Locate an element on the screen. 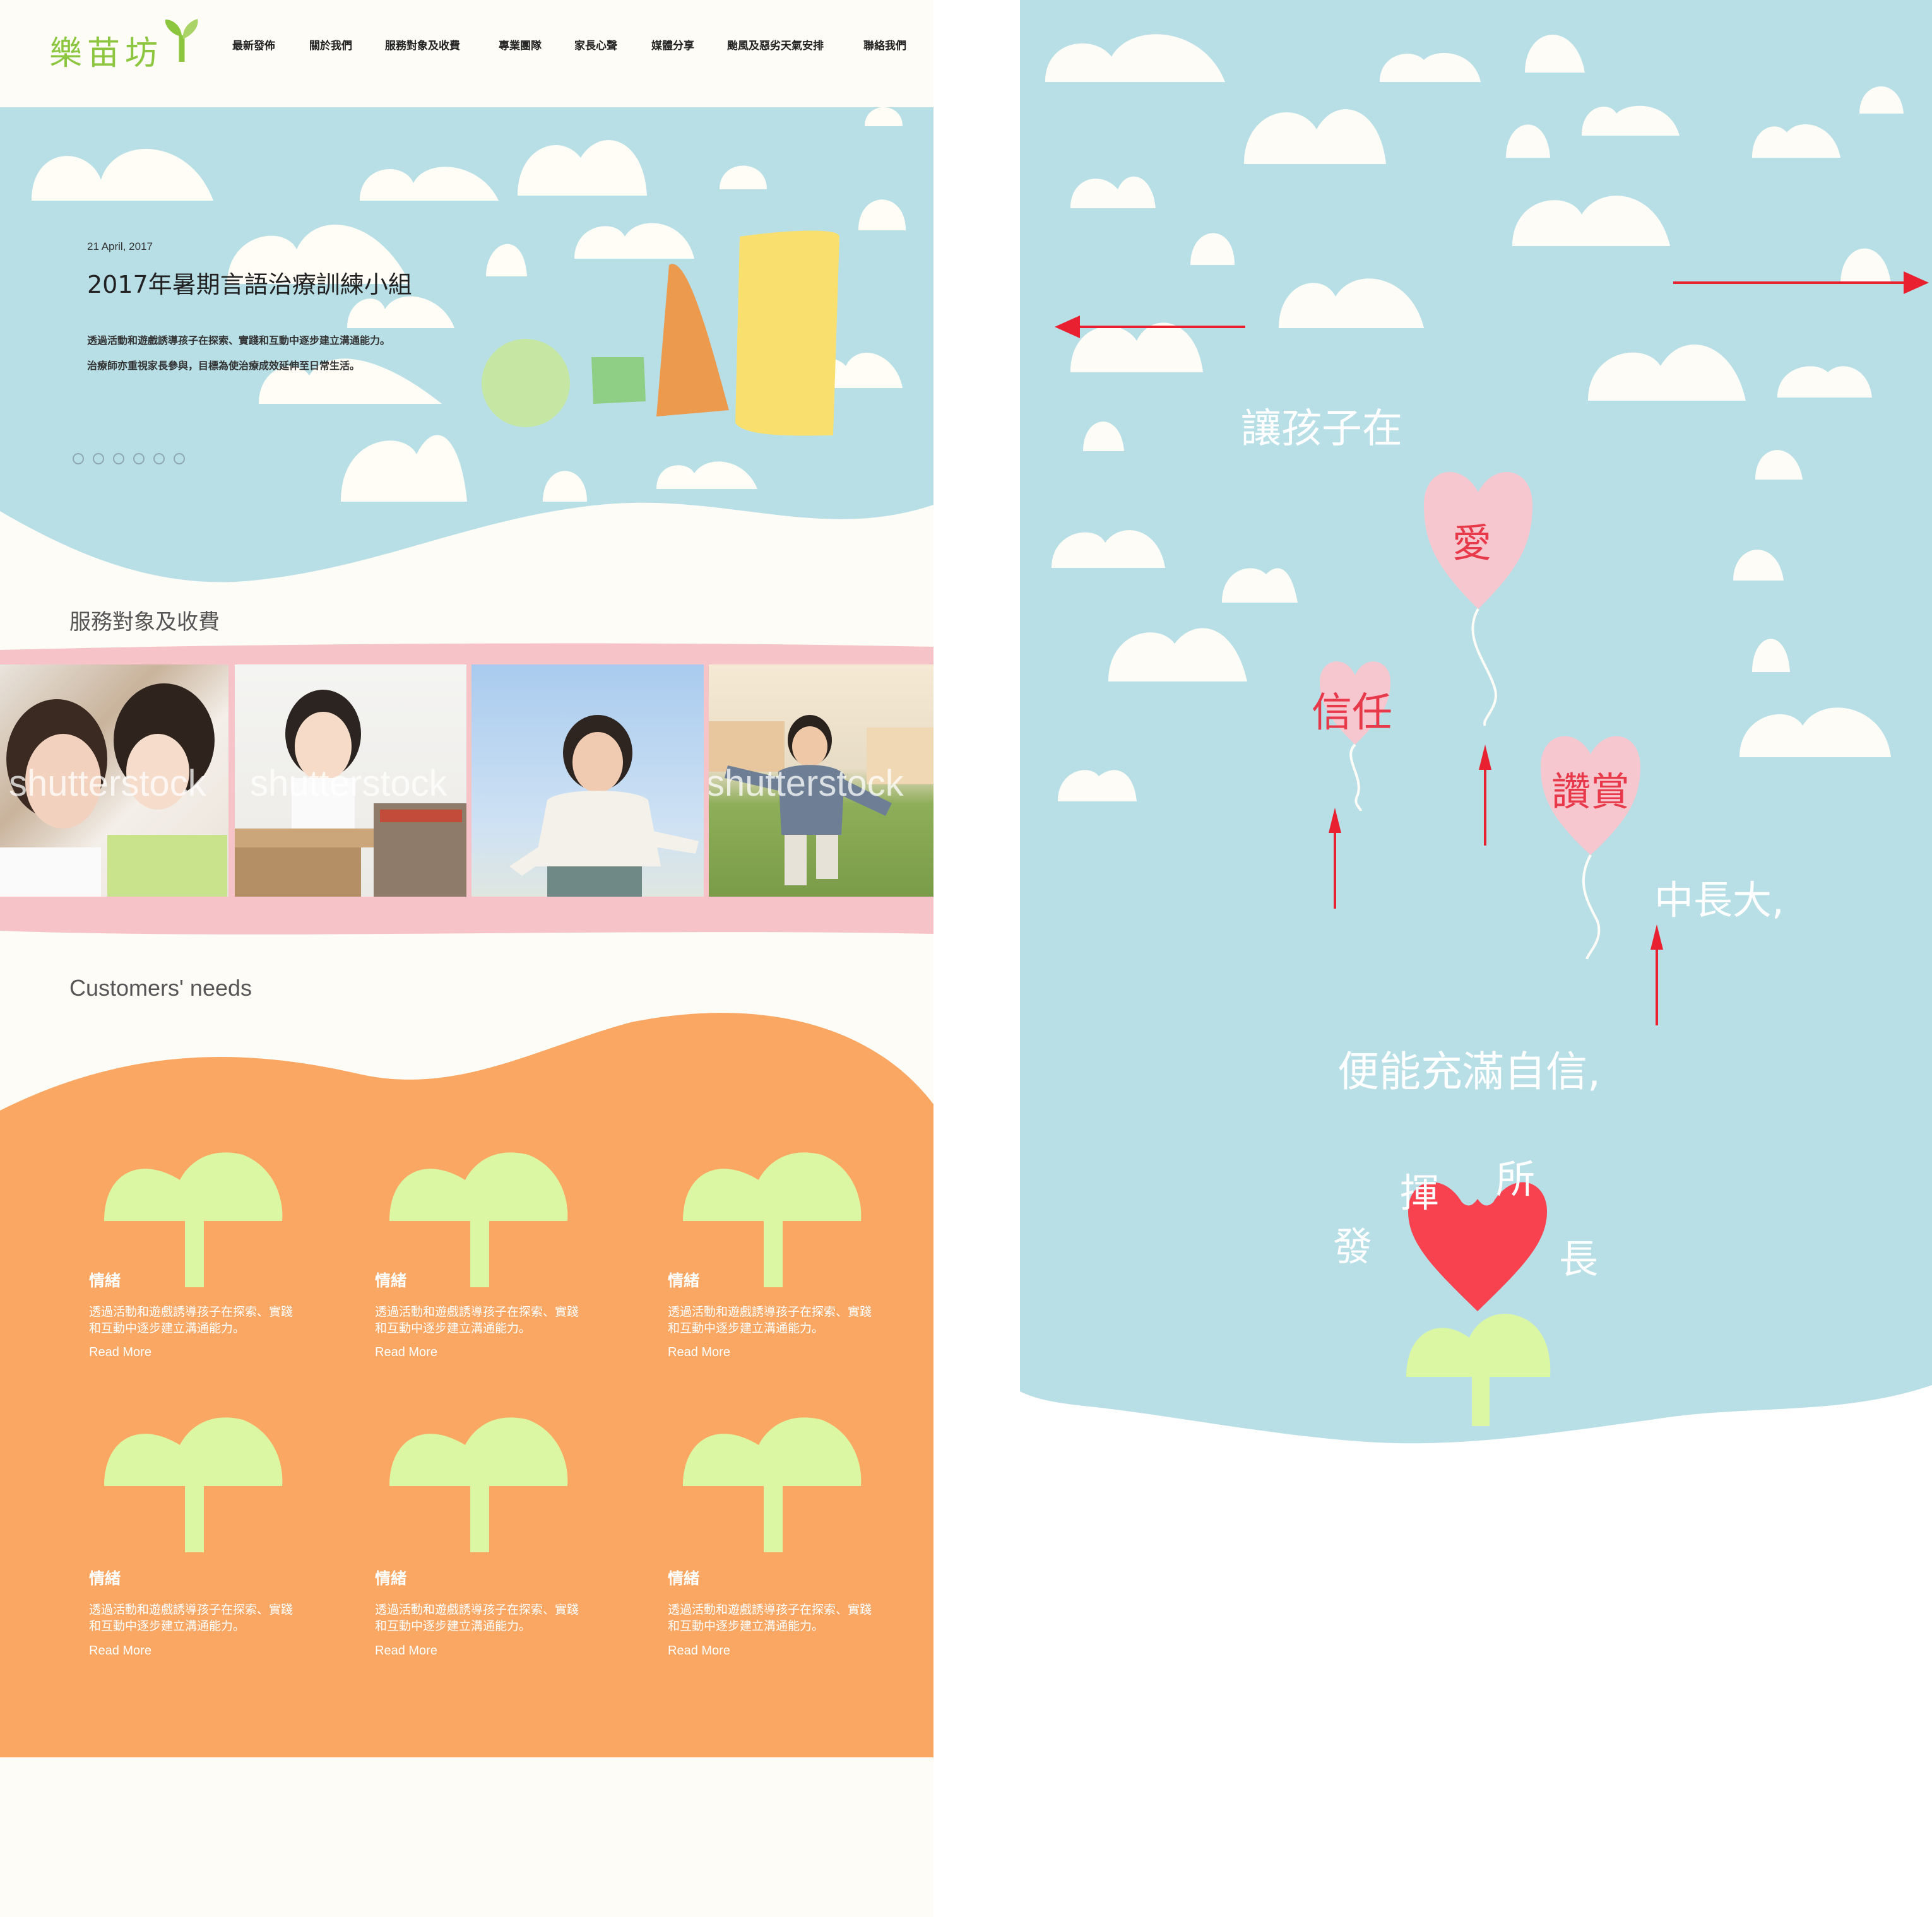 The image size is (1932, 1917). service-photo-2: shutterstock is located at coordinates (350, 781).